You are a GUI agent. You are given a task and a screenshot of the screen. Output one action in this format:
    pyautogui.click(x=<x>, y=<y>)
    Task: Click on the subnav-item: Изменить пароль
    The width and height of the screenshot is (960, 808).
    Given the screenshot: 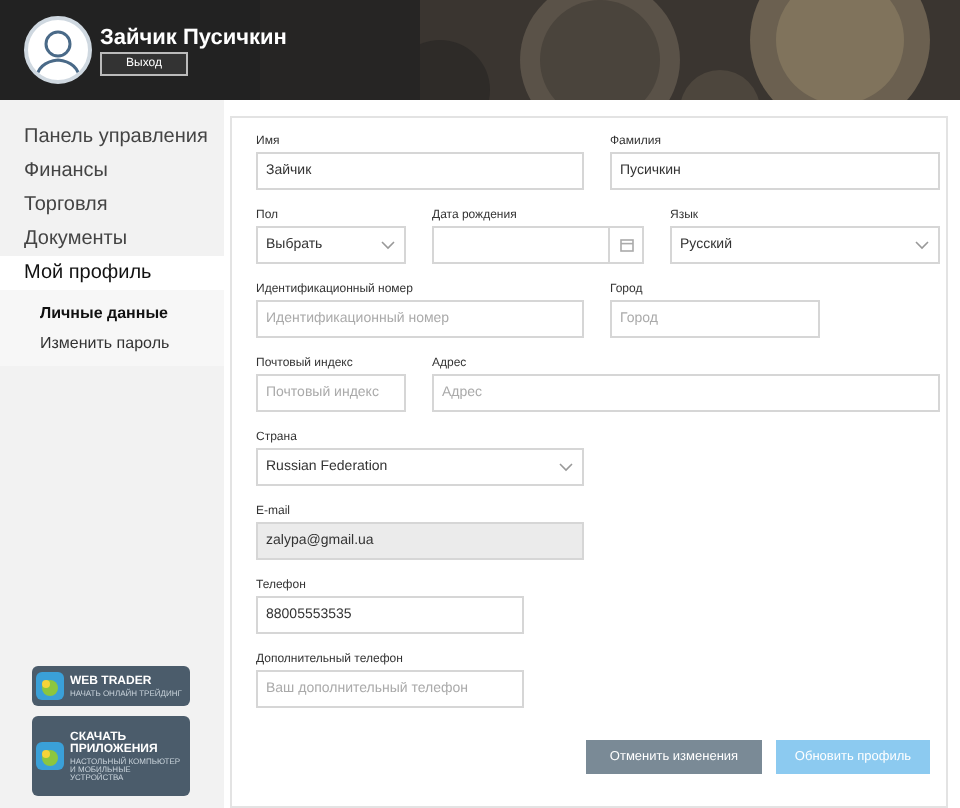 What is the action you would take?
    pyautogui.click(x=112, y=343)
    